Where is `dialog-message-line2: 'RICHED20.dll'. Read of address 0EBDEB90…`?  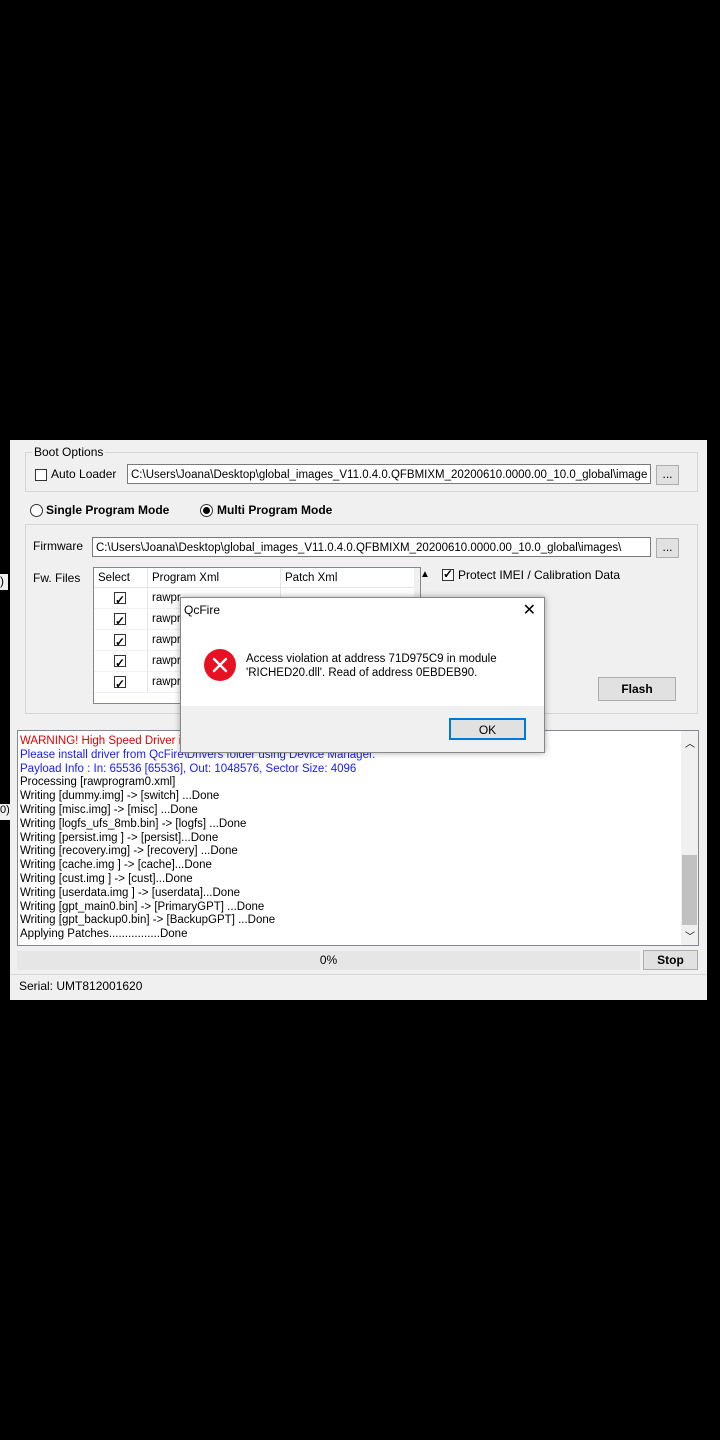
dialog-message-line2: 'RICHED20.dll'. Read of address 0EBDEB90… is located at coordinates (362, 673).